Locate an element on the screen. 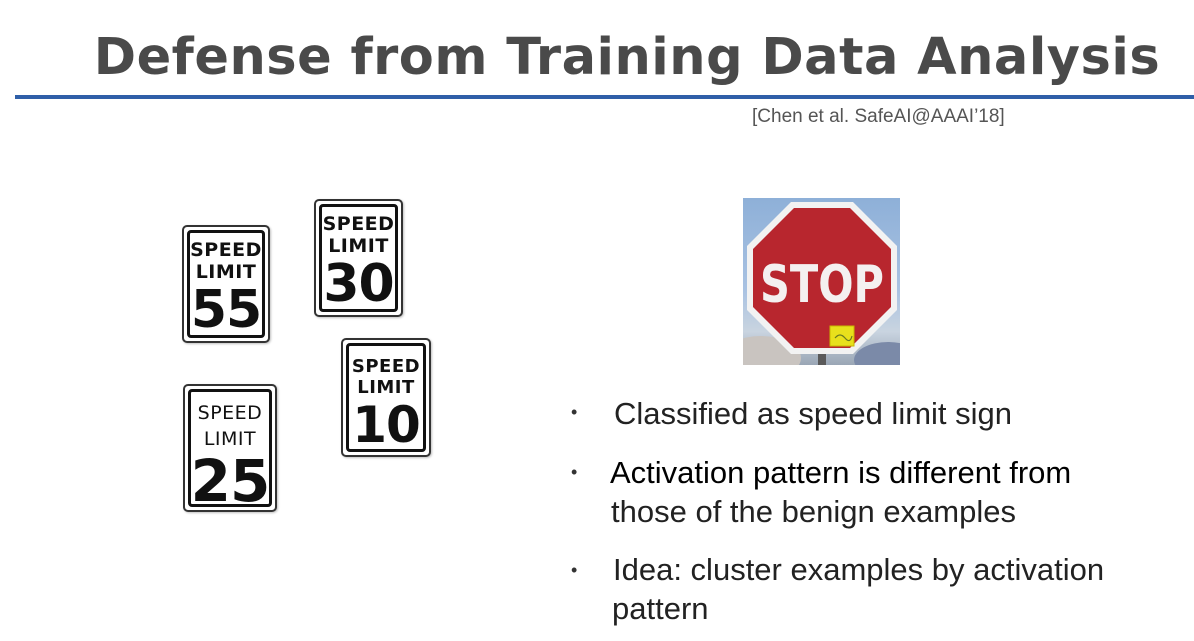 This screenshot has height=641, width=1194. stop-sign-photo: STOP is located at coordinates (821, 281).